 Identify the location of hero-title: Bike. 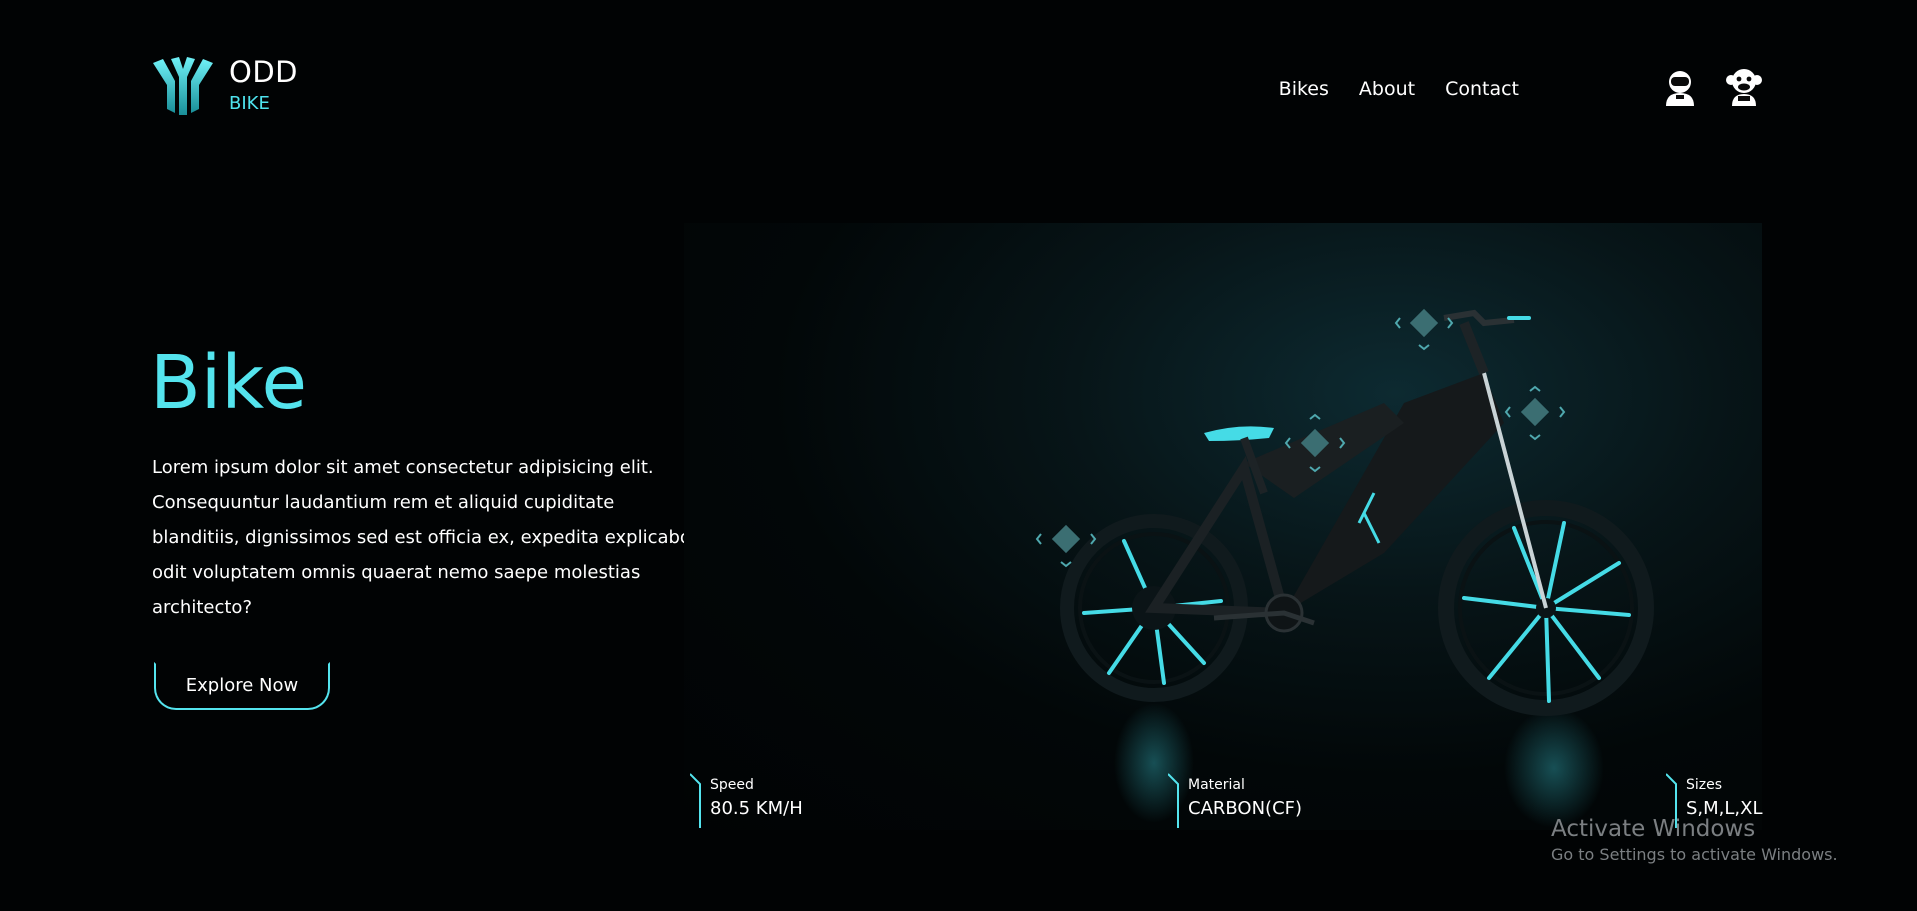
(229, 383).